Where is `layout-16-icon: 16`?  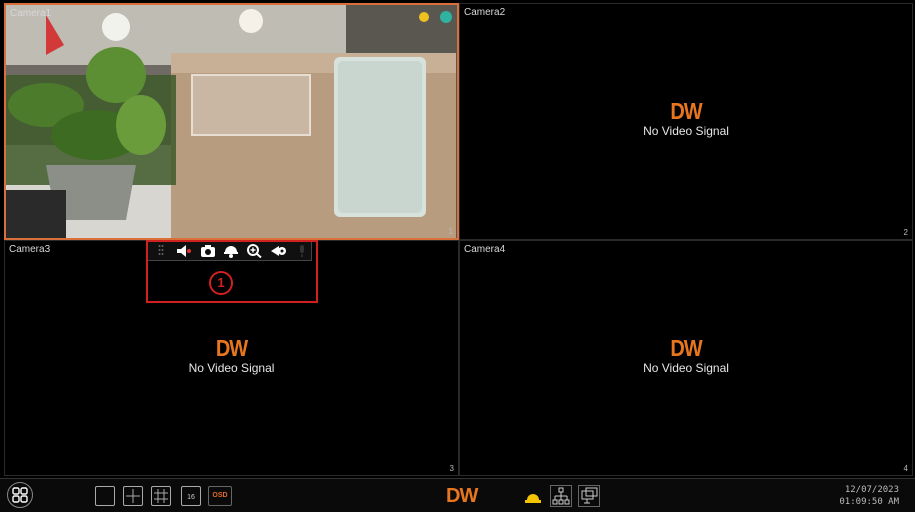 layout-16-icon: 16 is located at coordinates (191, 496).